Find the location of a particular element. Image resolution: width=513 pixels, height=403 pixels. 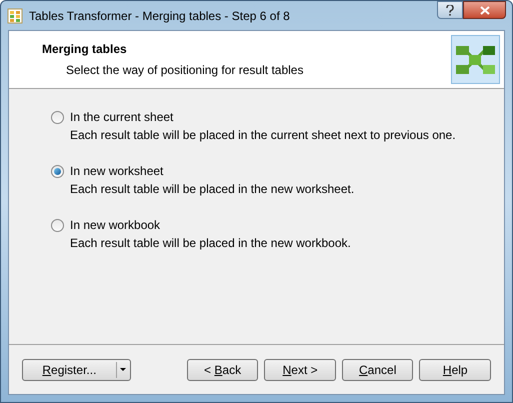

option-label: In the current sheet is located at coordinates (122, 117).